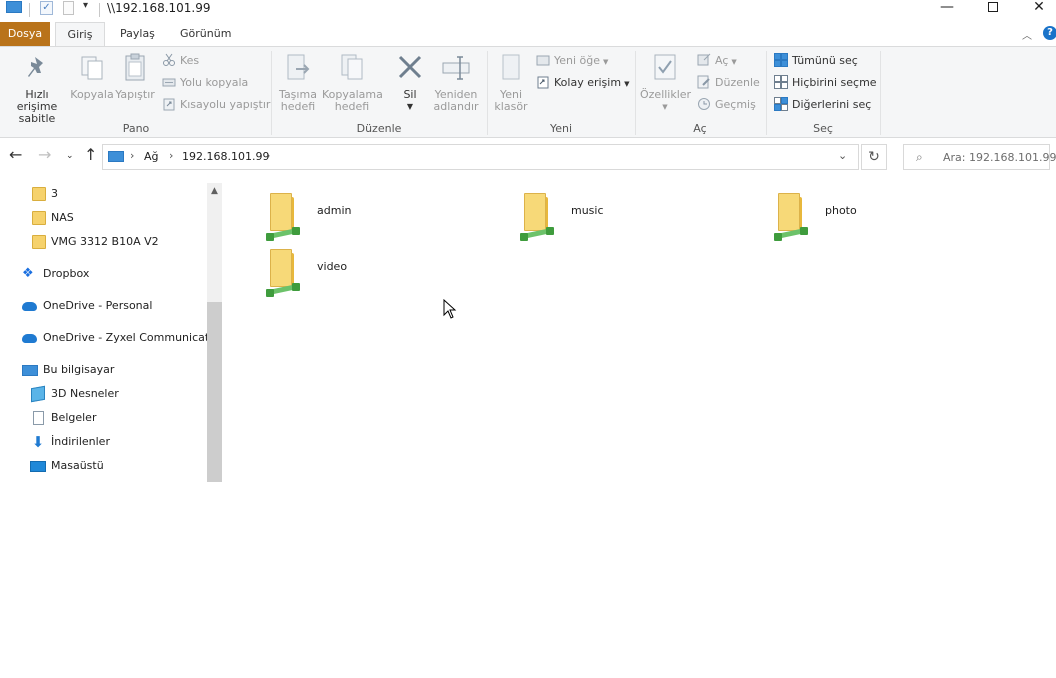 The image size is (1056, 678). I want to click on folder-admin: admin, so click(391, 217).